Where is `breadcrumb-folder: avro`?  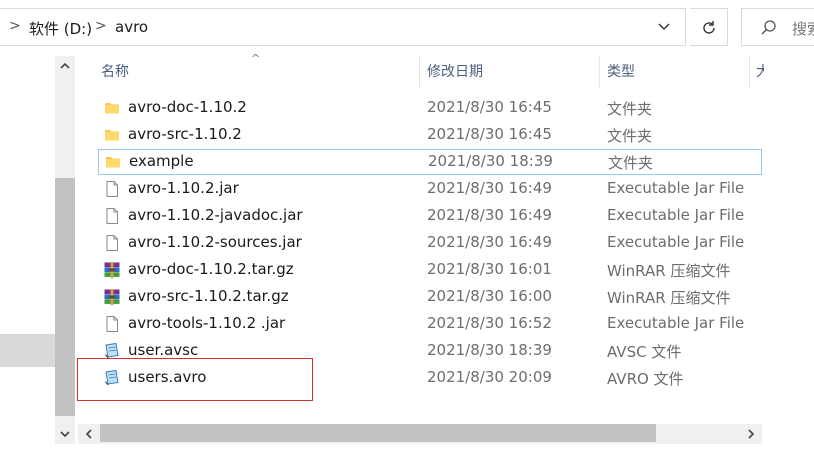 breadcrumb-folder: avro is located at coordinates (131, 27).